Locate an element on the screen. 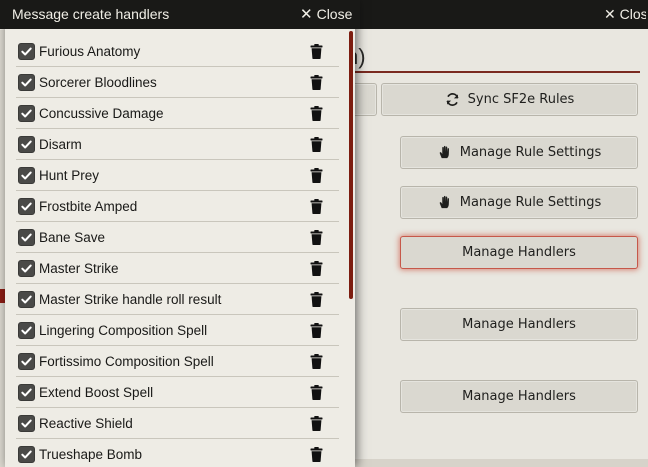 Image resolution: width=648 pixels, height=467 pixels. section-divider is located at coordinates (490, 72).